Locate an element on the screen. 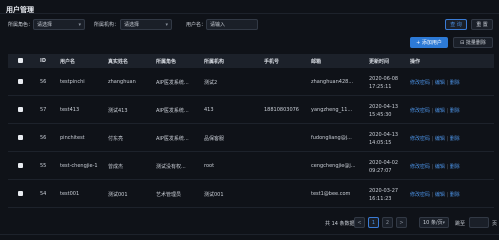 The height and width of the screenshot is (240, 499). header-username: 用户名 is located at coordinates (68, 62).